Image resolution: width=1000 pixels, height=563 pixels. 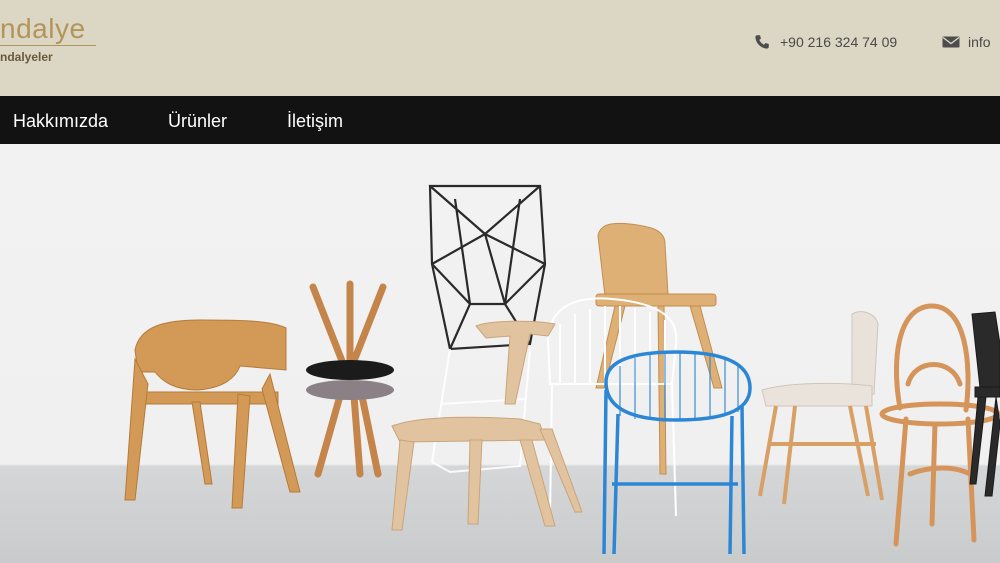 What do you see at coordinates (60, 120) in the screenshot?
I see `nav-item-hakkimizda: Hakkımızda` at bounding box center [60, 120].